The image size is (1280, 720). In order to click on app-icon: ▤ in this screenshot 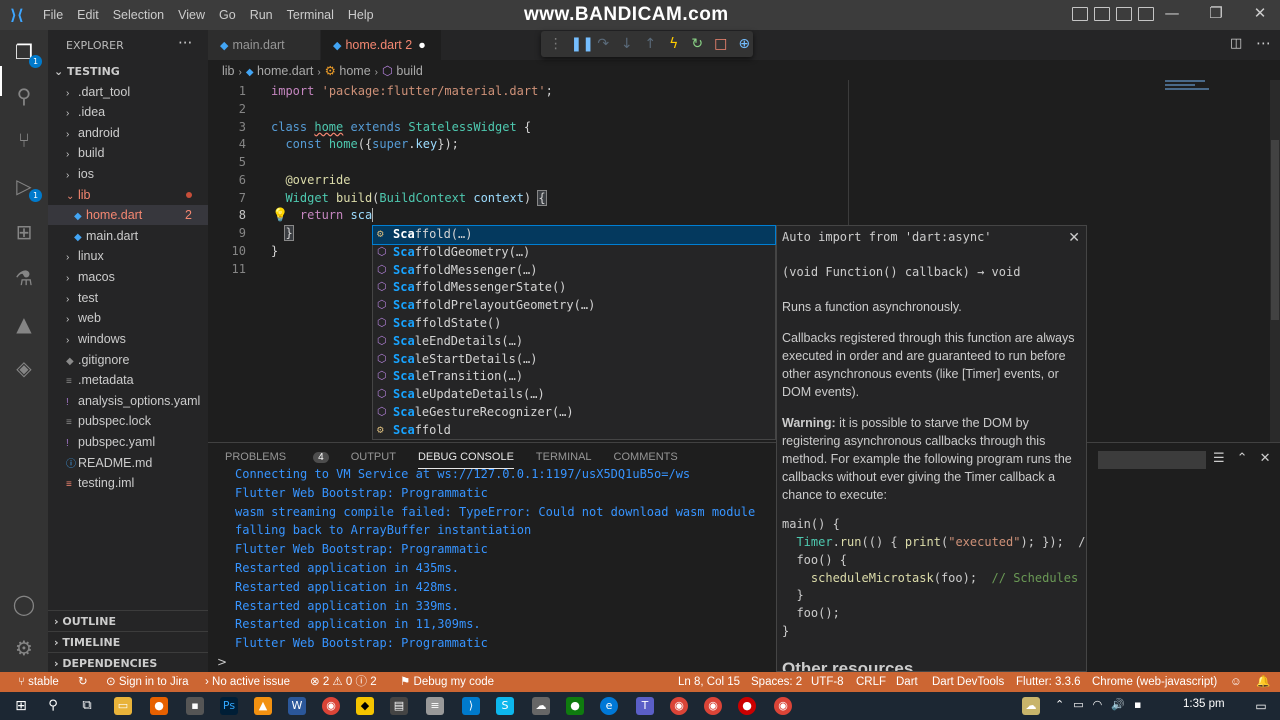, I will do `click(399, 706)`.